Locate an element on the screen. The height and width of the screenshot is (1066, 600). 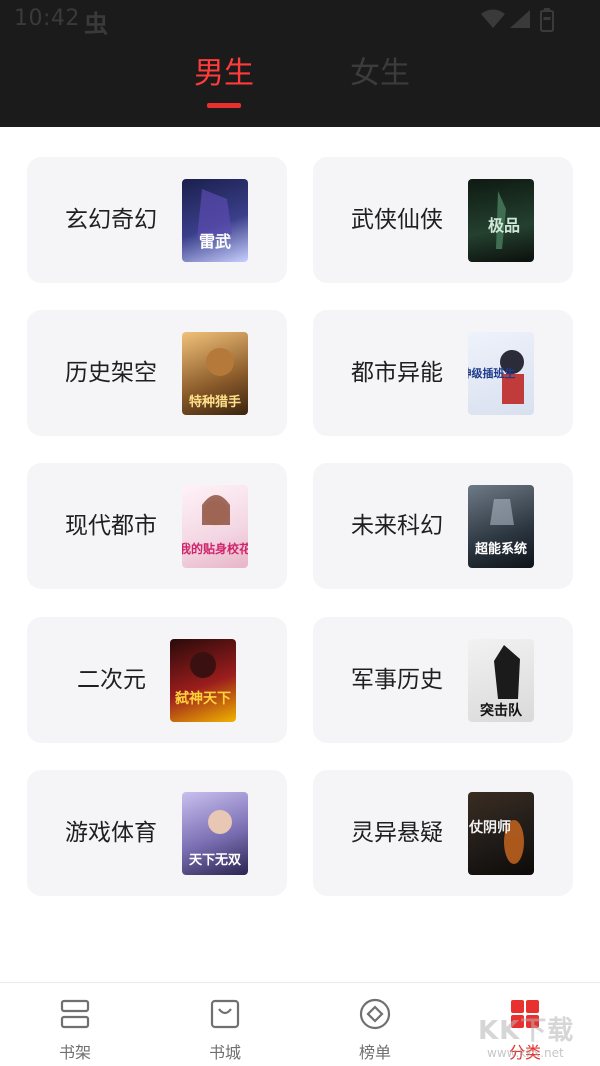
book-cover: 天下无双 is located at coordinates (215, 833).